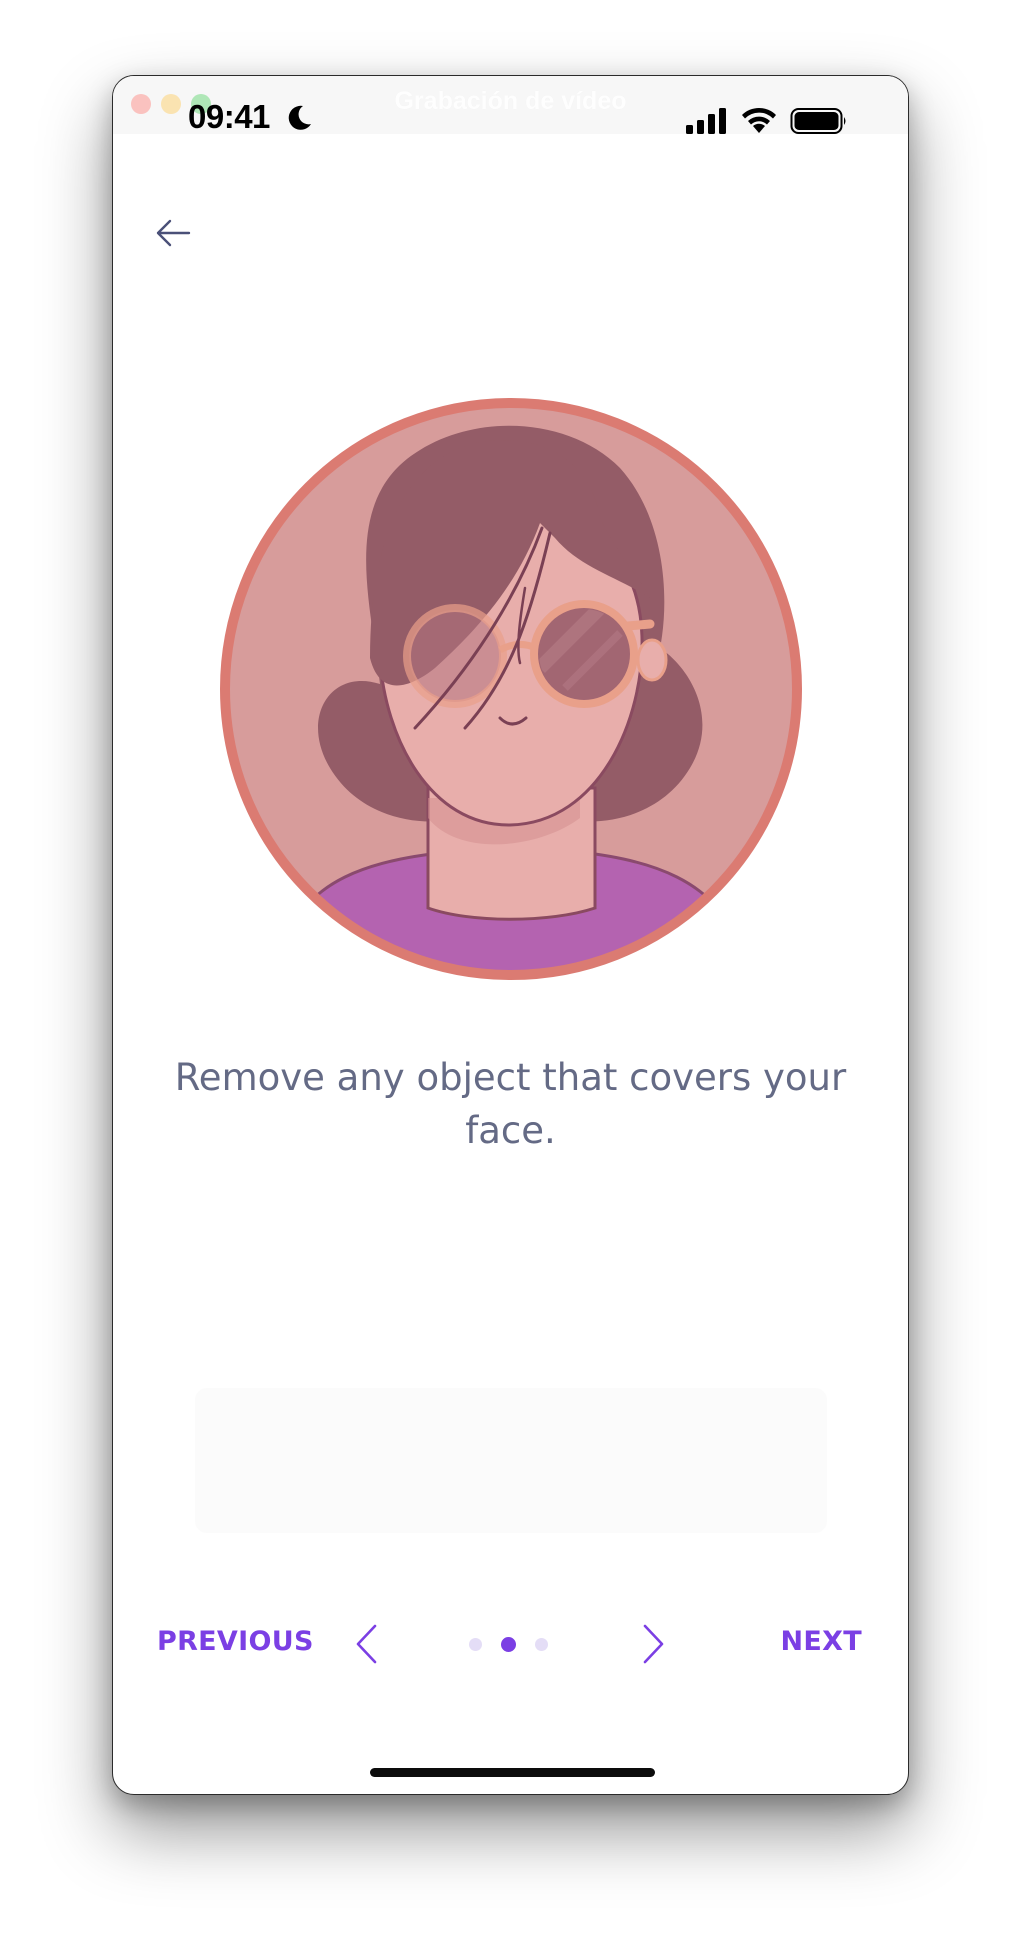 The image size is (1020, 1942). What do you see at coordinates (512, 1772) in the screenshot?
I see `home-indicator` at bounding box center [512, 1772].